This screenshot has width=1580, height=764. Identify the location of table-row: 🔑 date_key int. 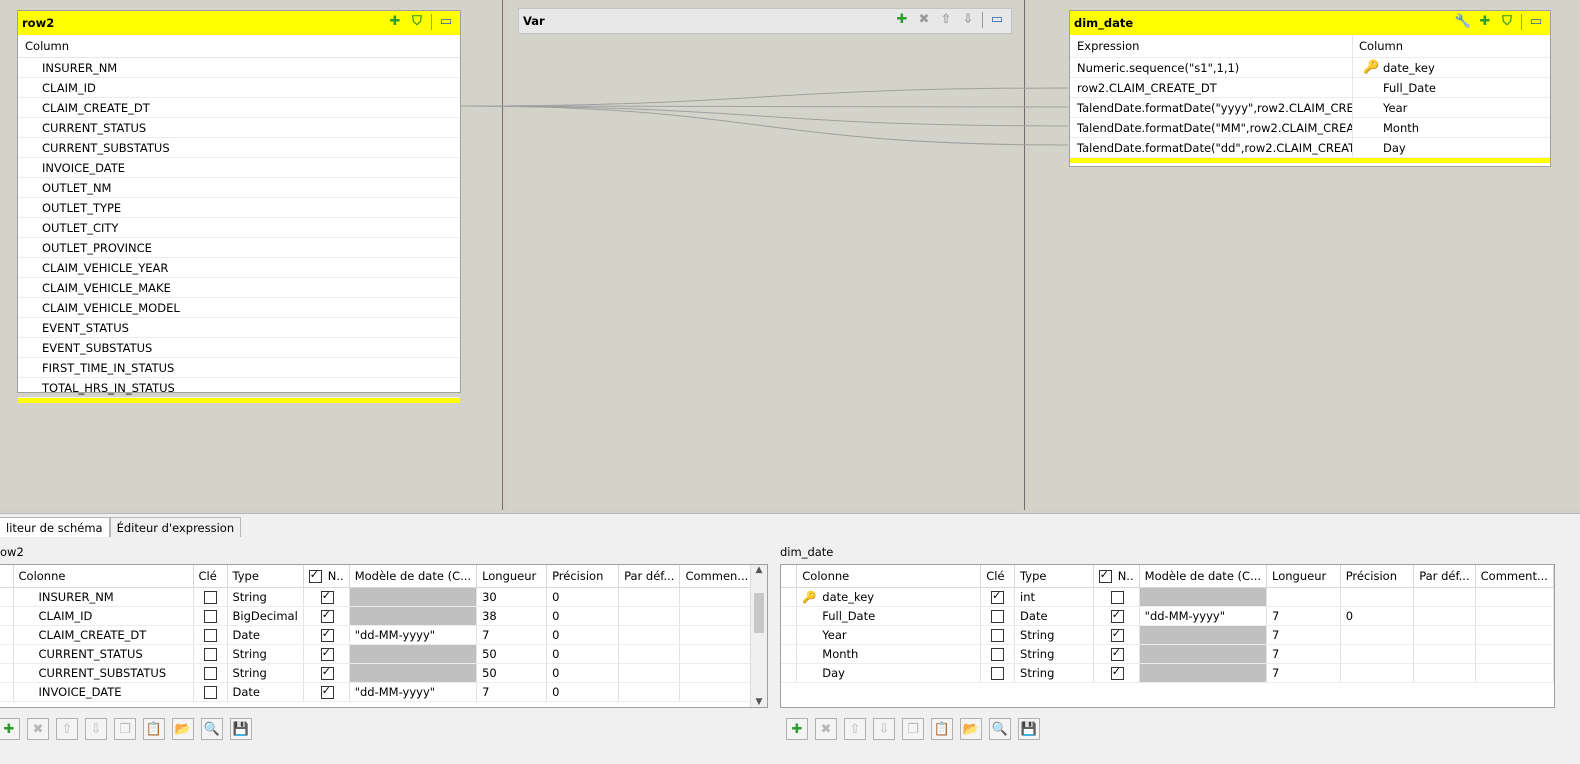
(1167, 597).